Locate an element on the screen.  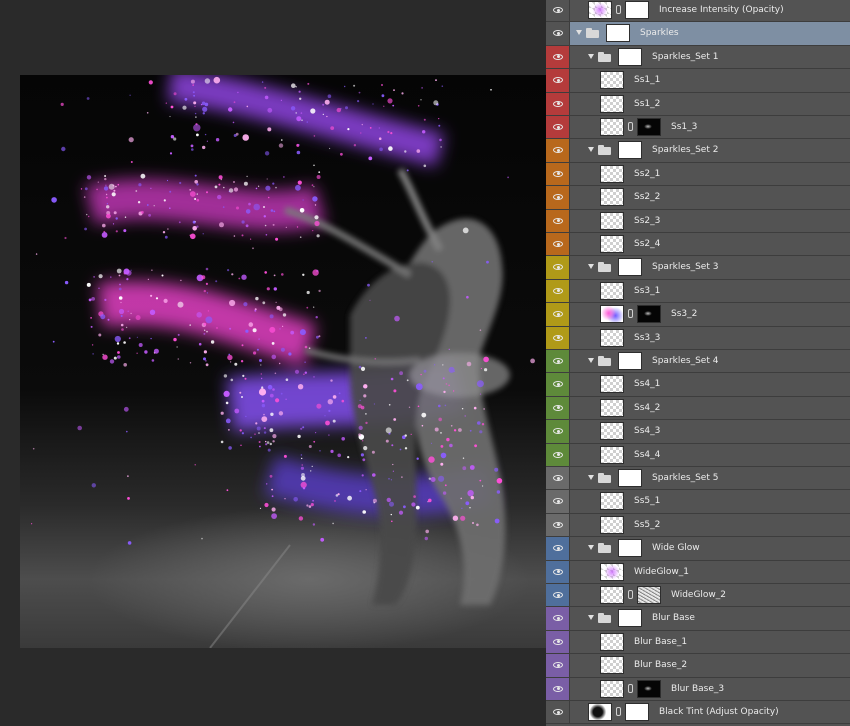
layer-row: Ss2_3 is located at coordinates (698, 221).